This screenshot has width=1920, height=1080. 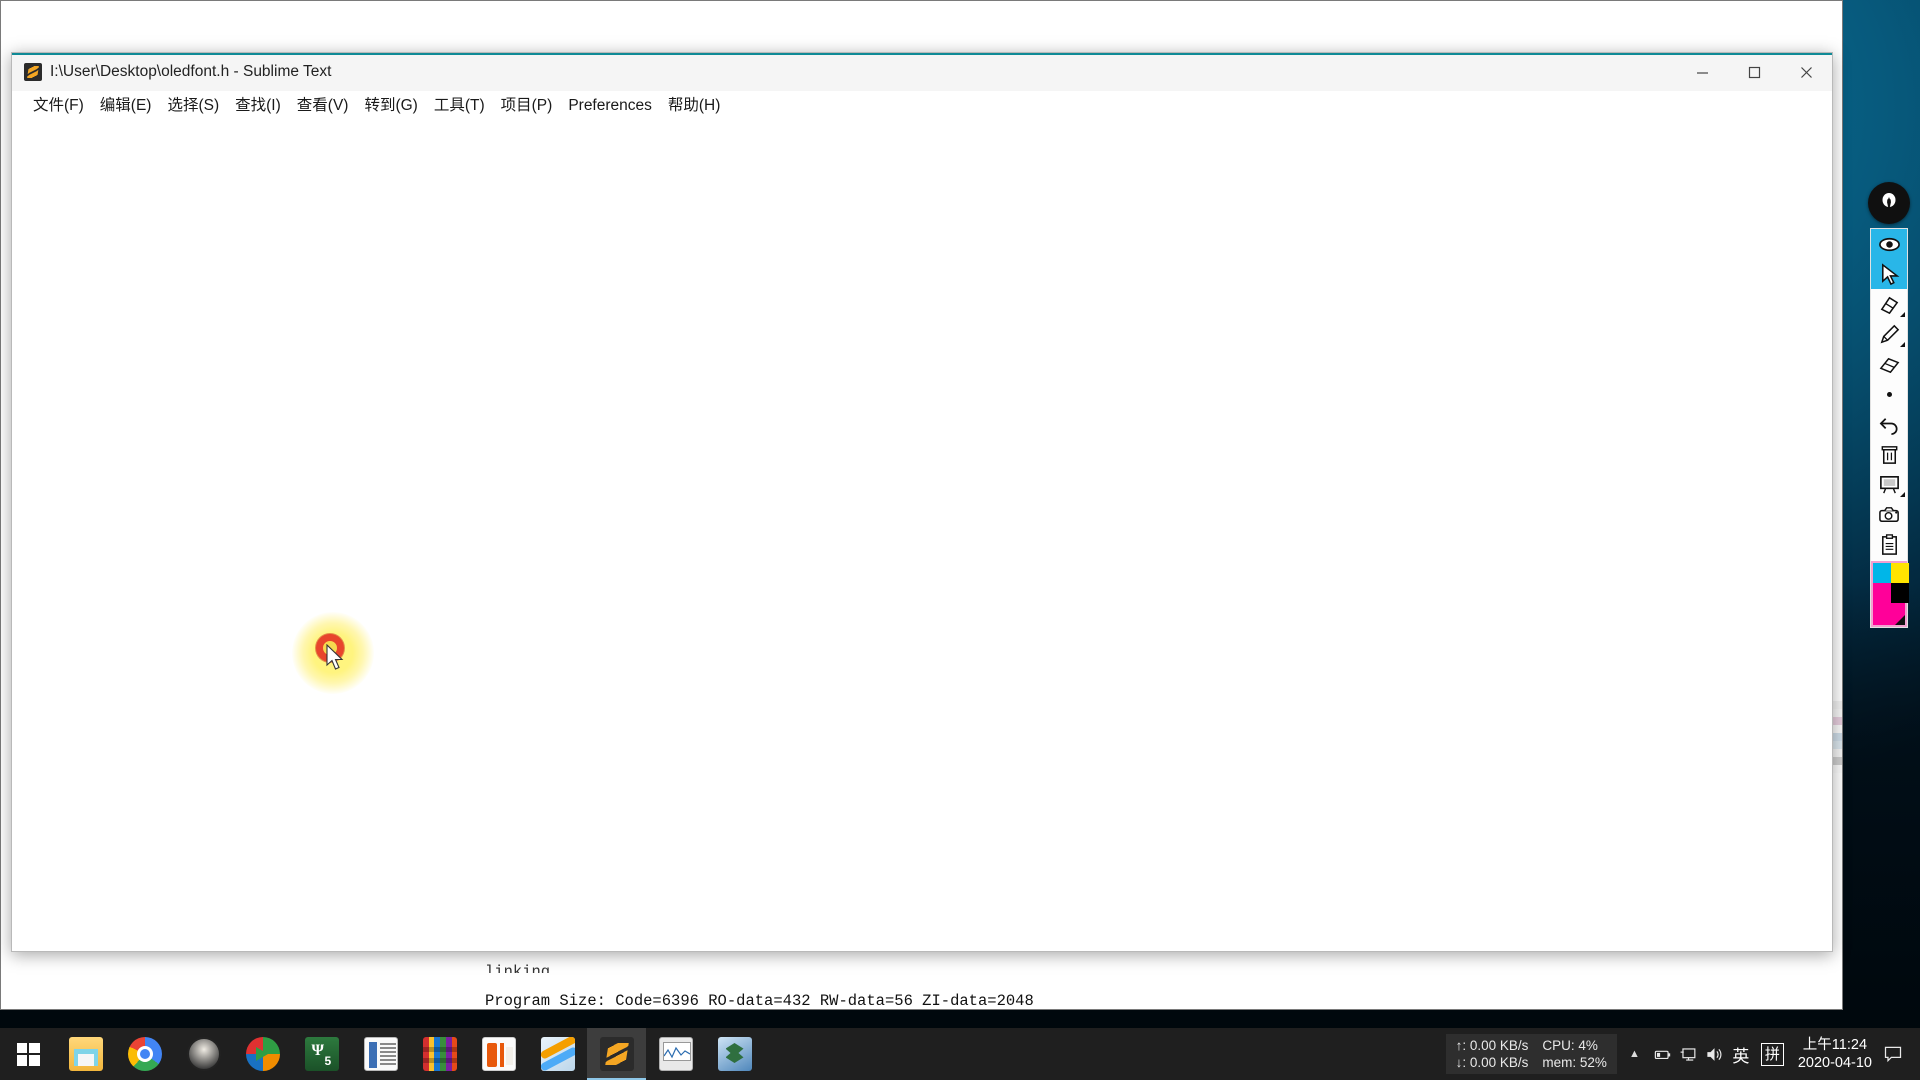 I want to click on portrait-photo-icon, so click(x=203, y=1054).